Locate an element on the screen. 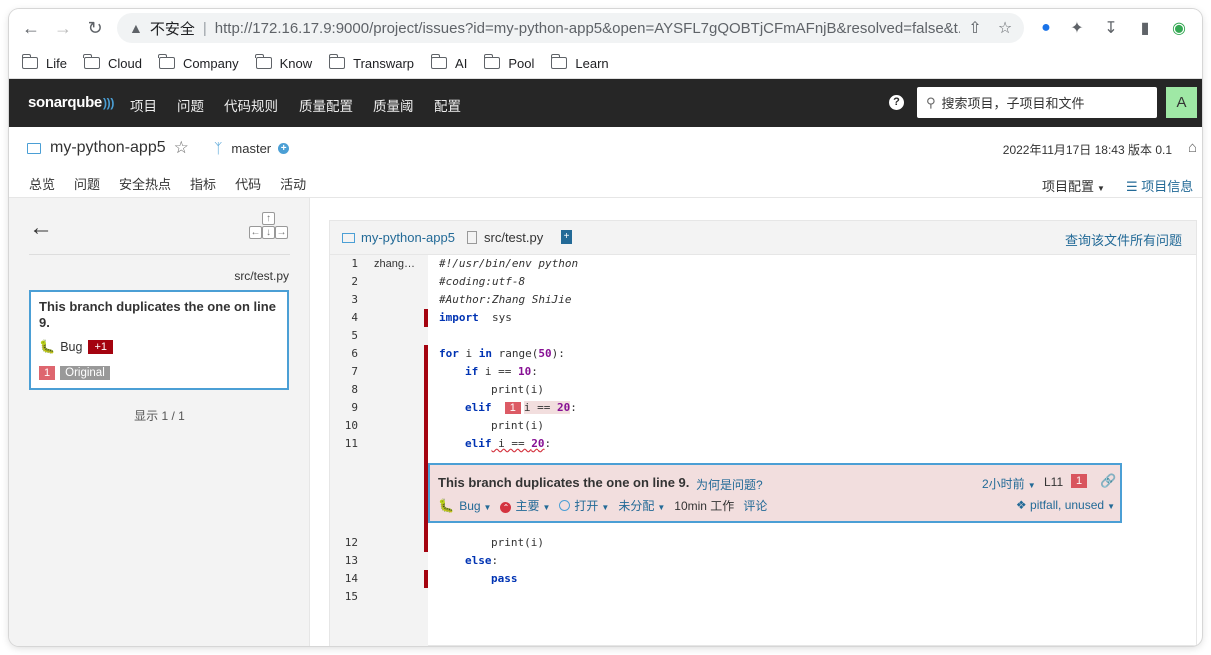 The height and width of the screenshot is (655, 1211). source-project-link: my-python-app5 is located at coordinates (398, 237).